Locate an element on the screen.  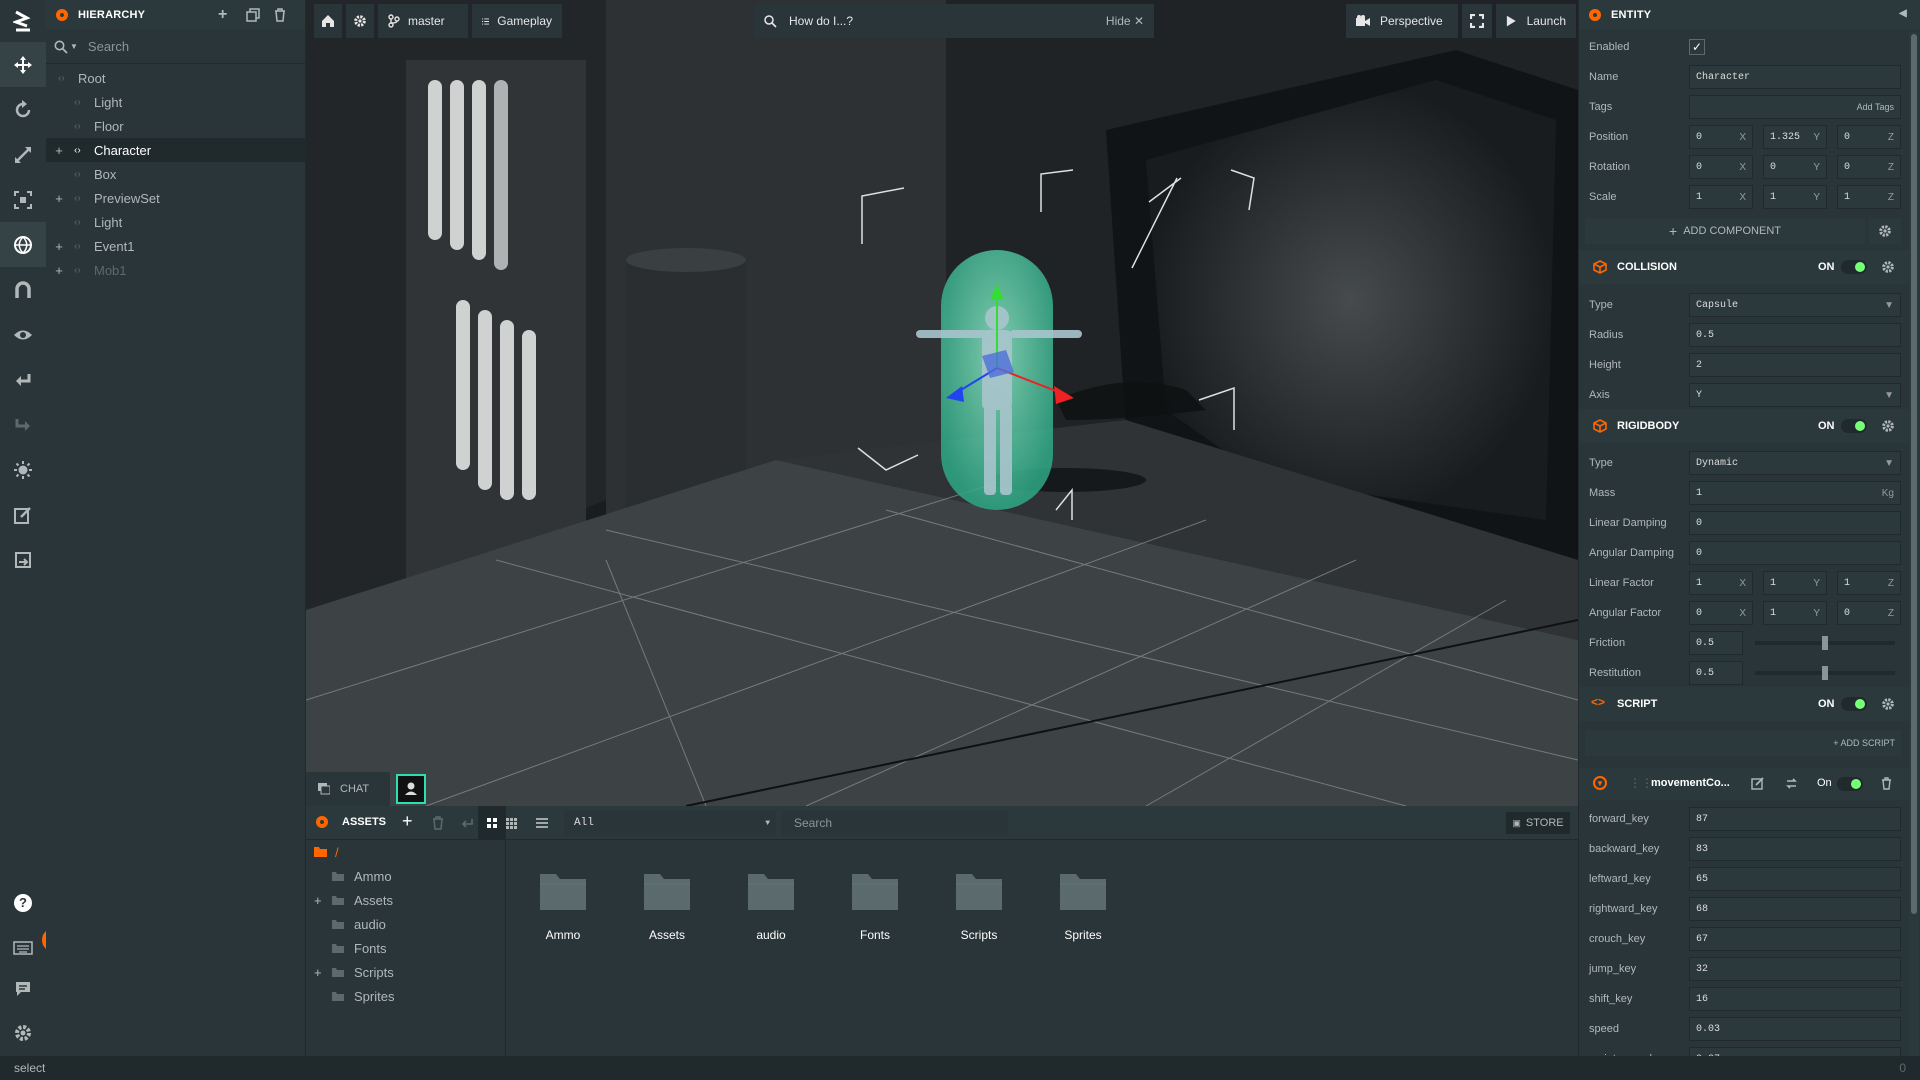
hierarchy-item: ‹› Root is located at coordinates (175, 78).